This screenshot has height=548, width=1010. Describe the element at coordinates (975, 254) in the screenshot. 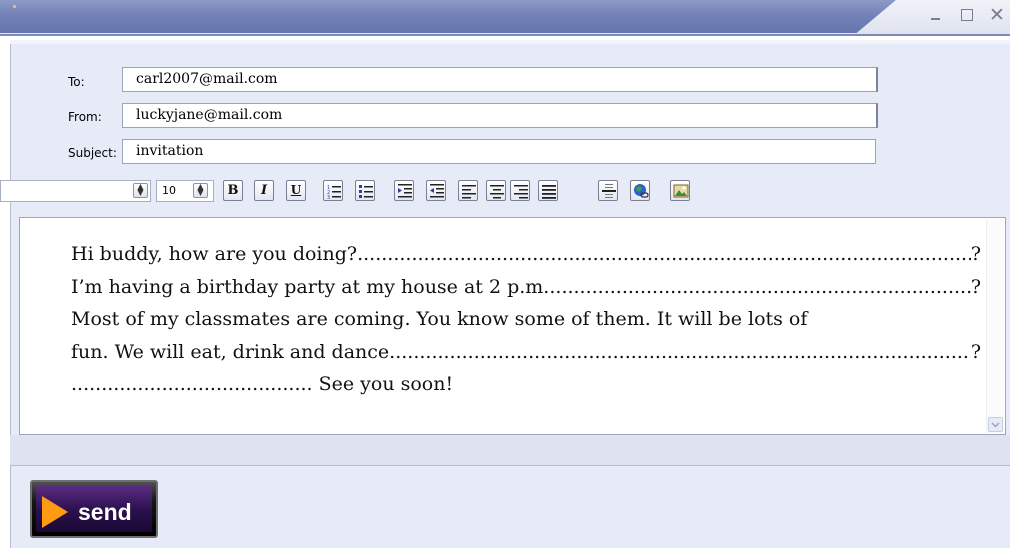

I see `body-line-1-end: ?` at that location.